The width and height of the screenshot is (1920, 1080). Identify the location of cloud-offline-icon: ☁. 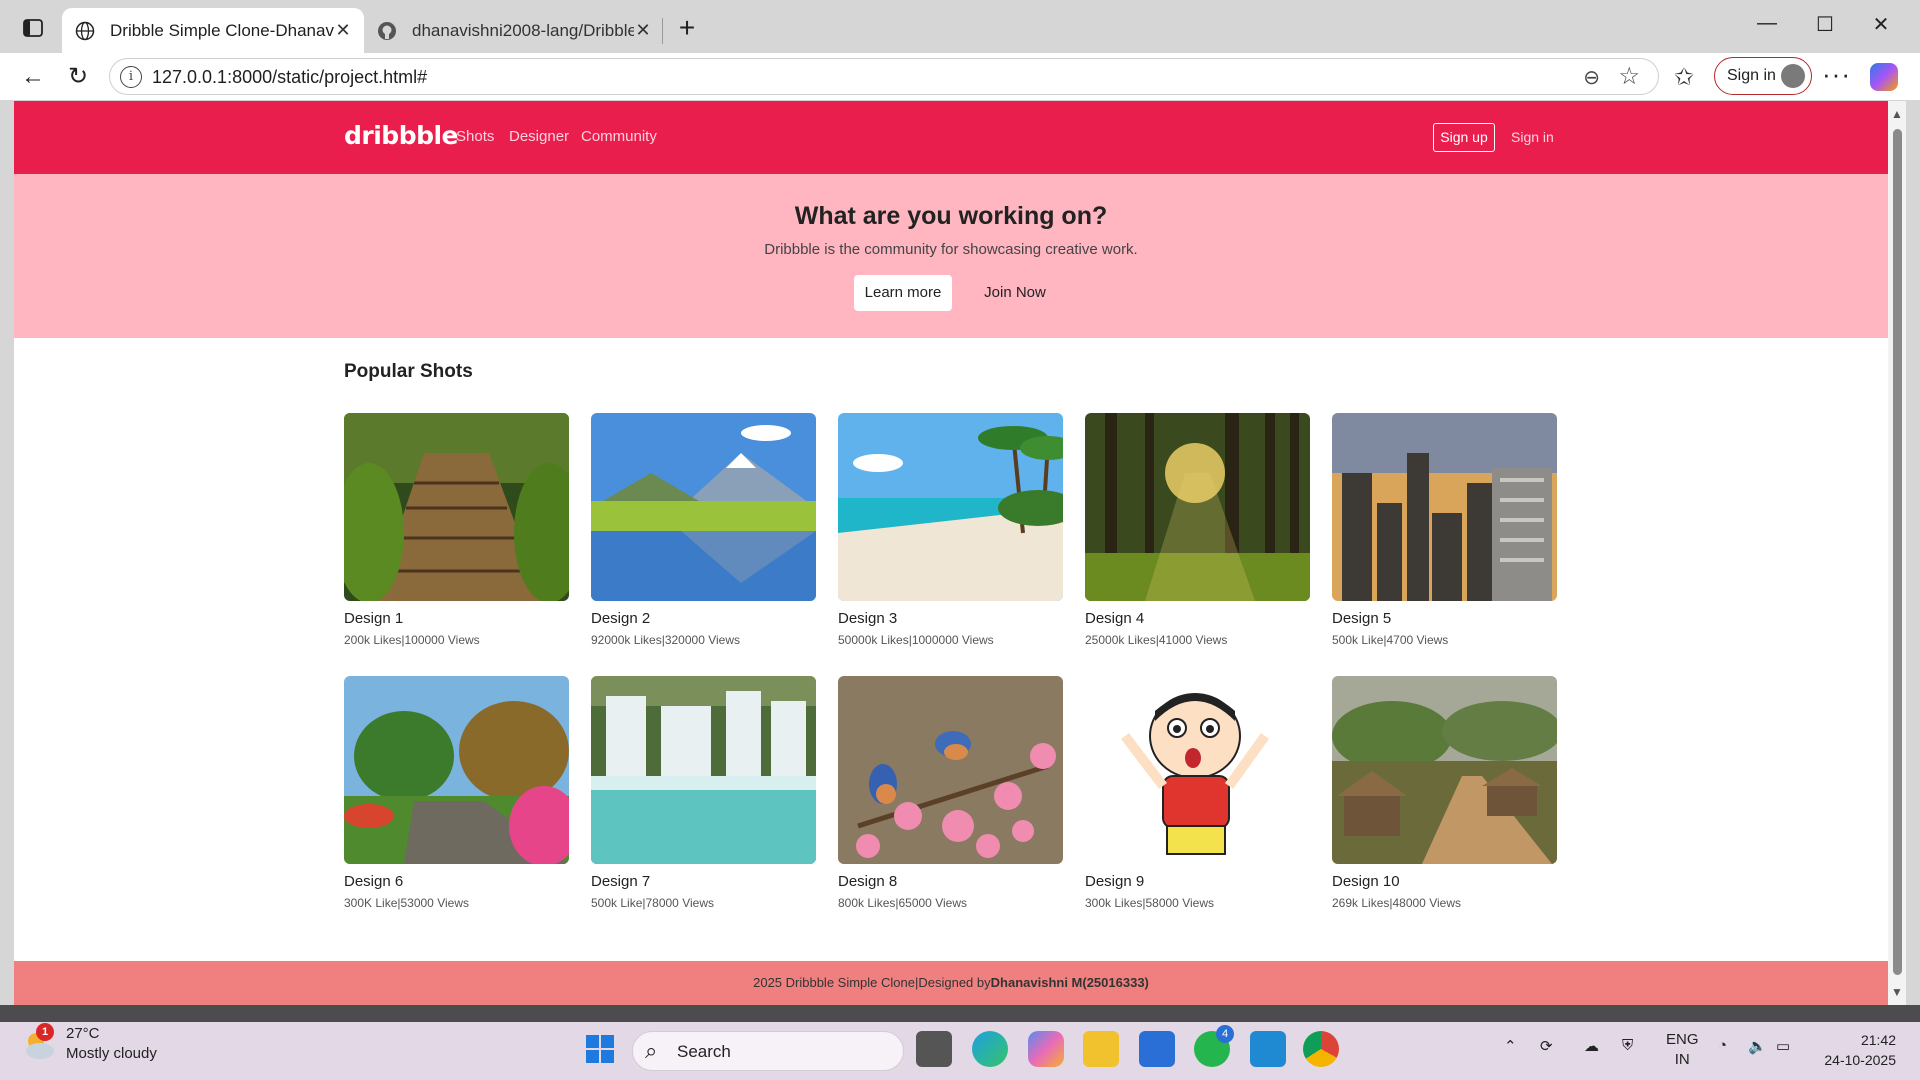
(1591, 1046).